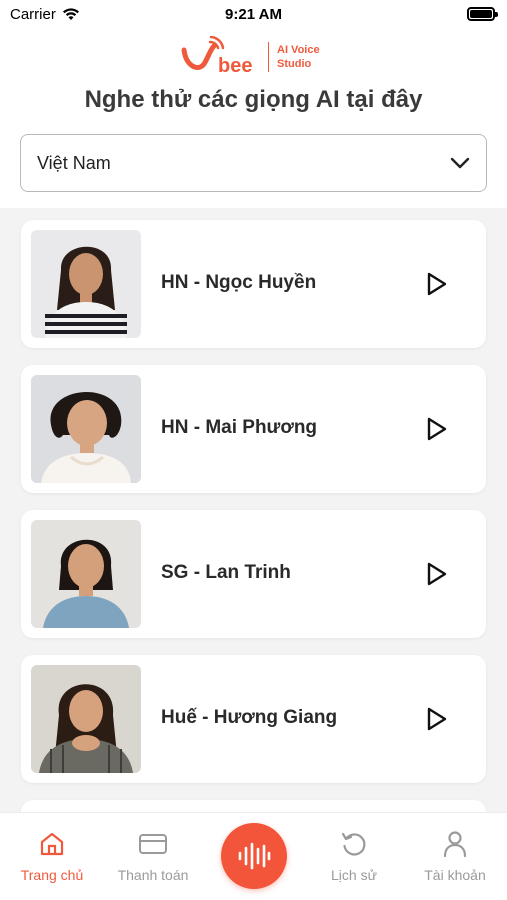  Describe the element at coordinates (353, 844) in the screenshot. I see `history-icon` at that location.